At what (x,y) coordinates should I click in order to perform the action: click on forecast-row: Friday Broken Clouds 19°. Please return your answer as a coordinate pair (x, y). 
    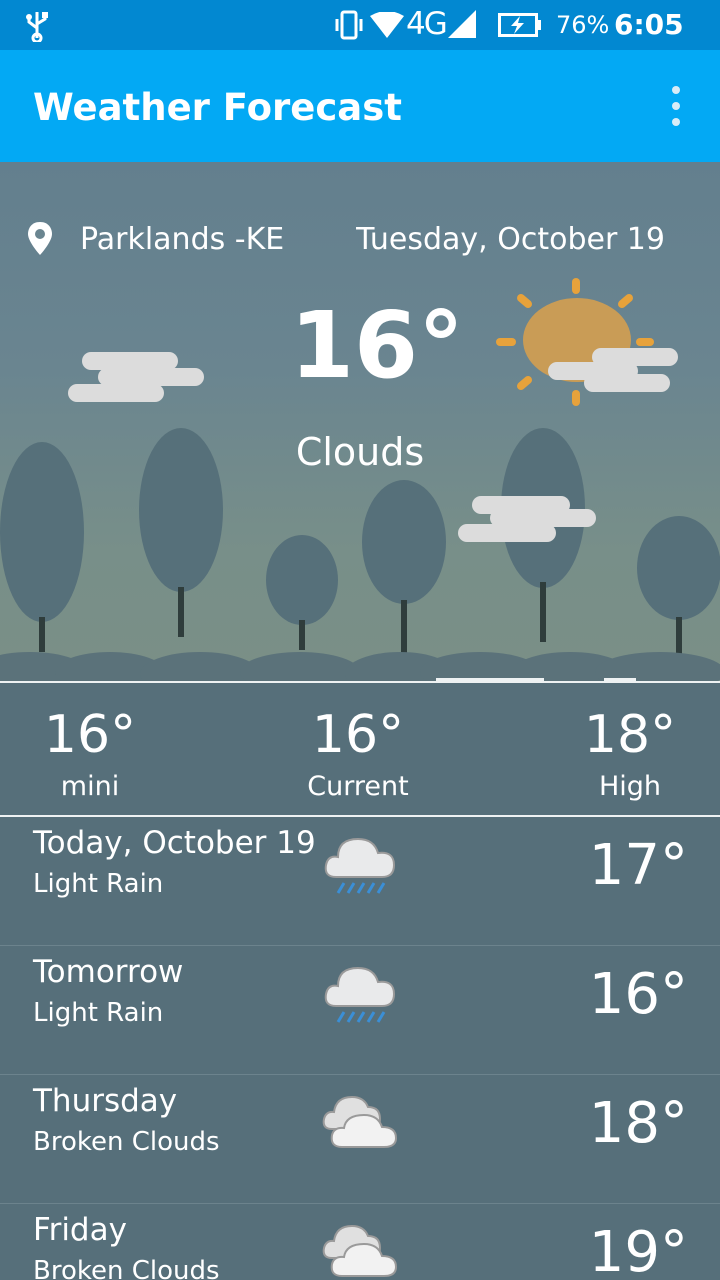
    Looking at the image, I should click on (360, 1242).